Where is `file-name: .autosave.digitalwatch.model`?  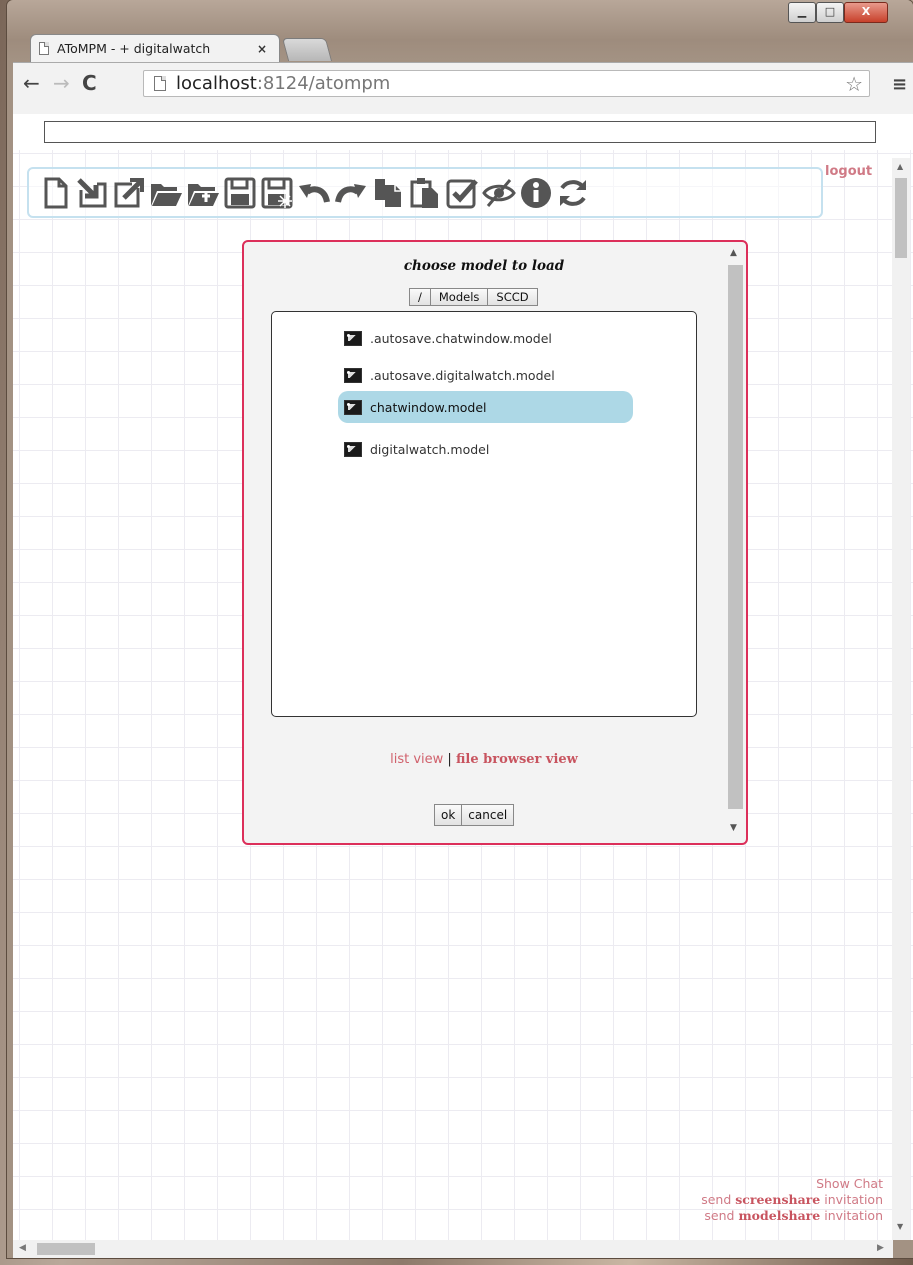
file-name: .autosave.digitalwatch.model is located at coordinates (462, 375).